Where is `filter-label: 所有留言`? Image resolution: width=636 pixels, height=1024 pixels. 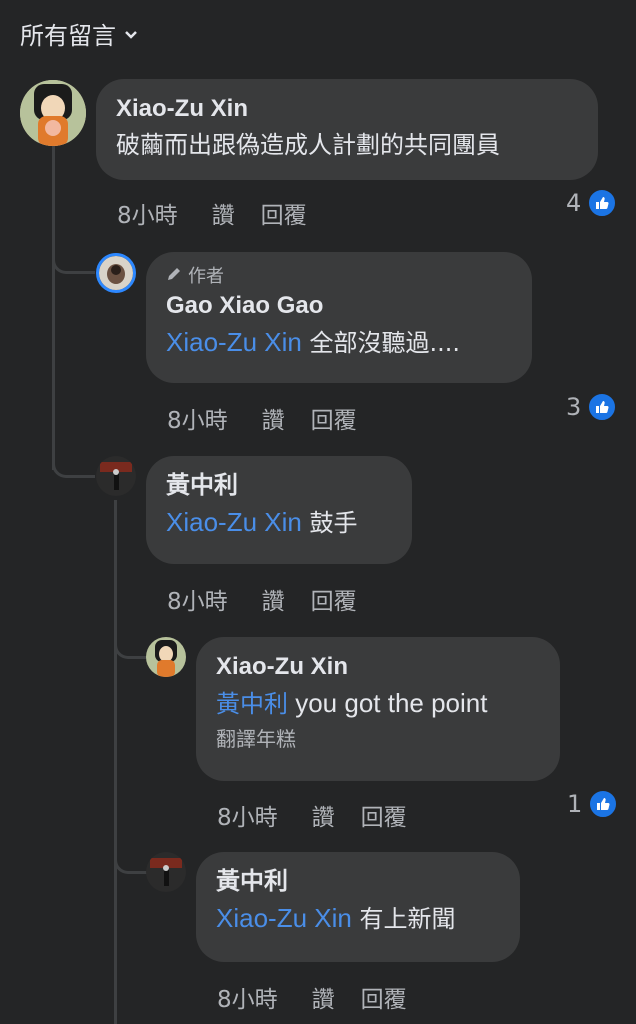
filter-label: 所有留言 is located at coordinates (68, 35).